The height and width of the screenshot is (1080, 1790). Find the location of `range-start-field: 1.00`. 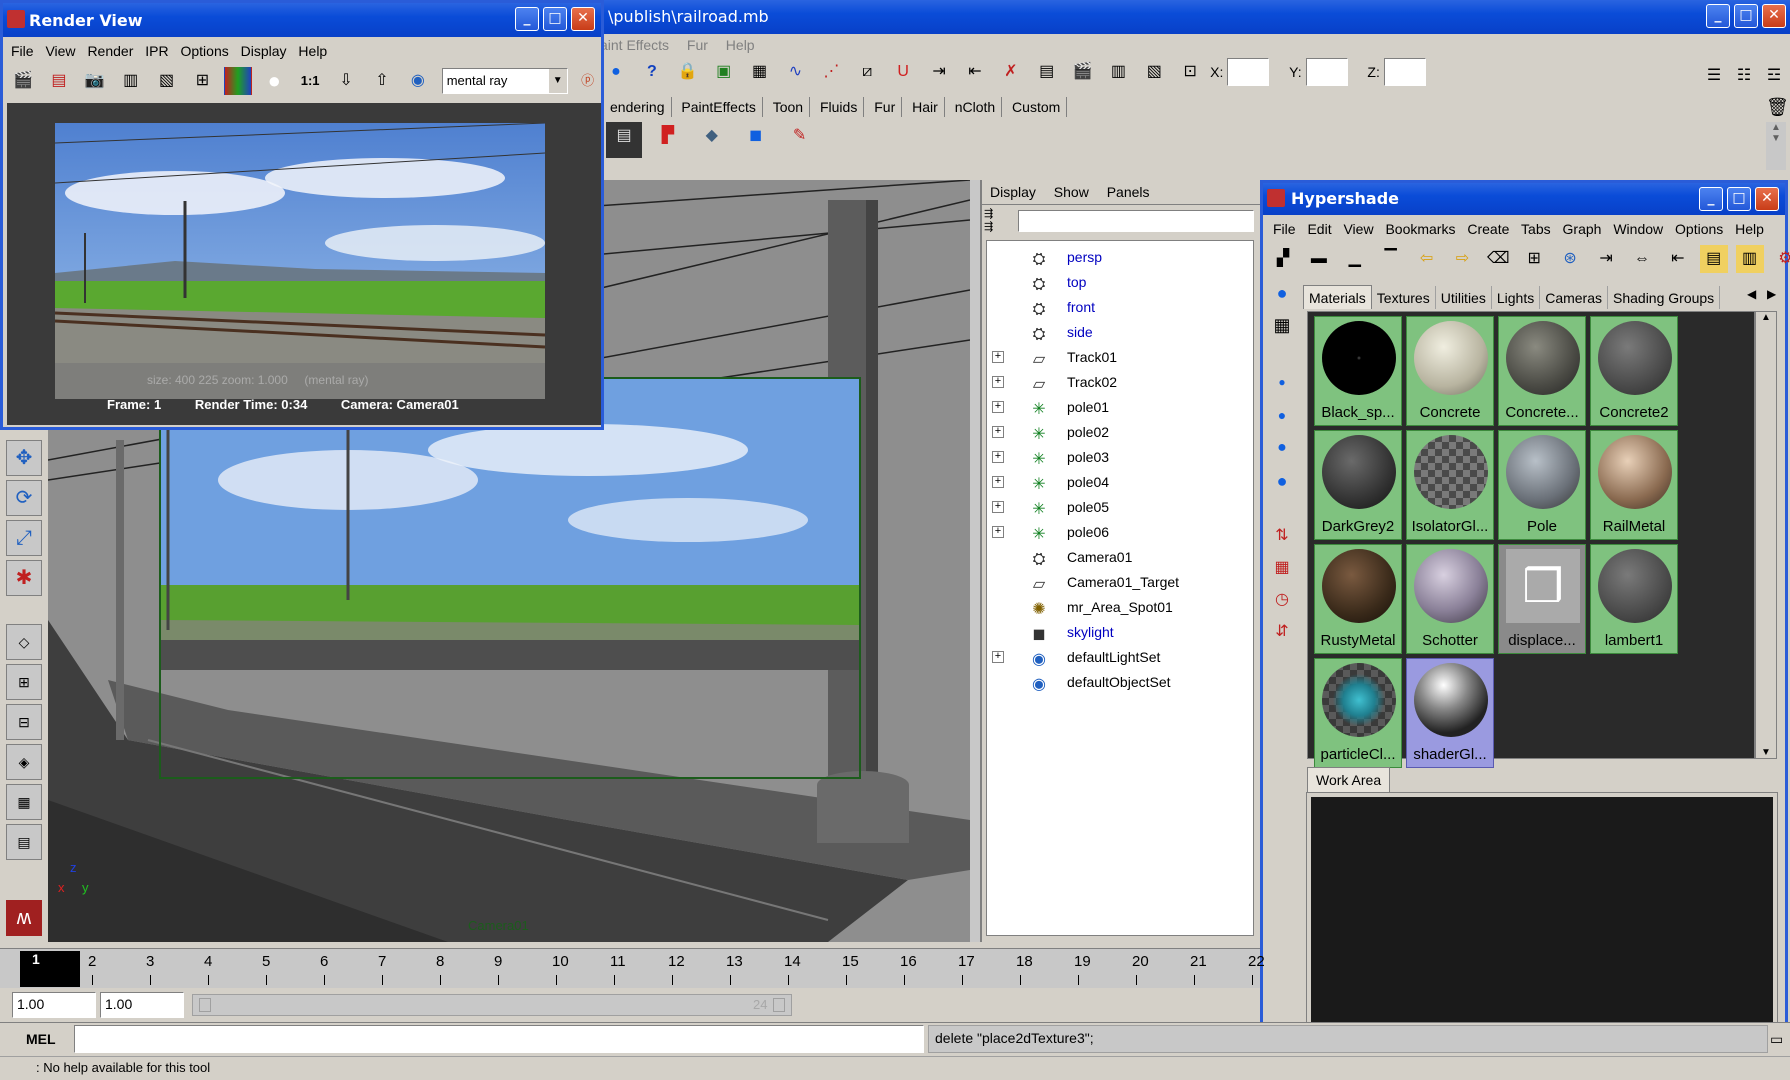

range-start-field: 1.00 is located at coordinates (54, 1005).